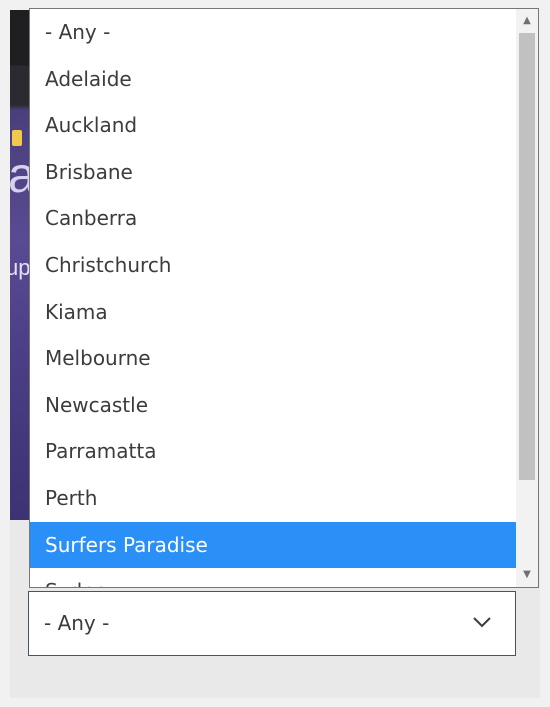 This screenshot has width=550, height=707. Describe the element at coordinates (527, 256) in the screenshot. I see `scrollbar-thumb` at that location.